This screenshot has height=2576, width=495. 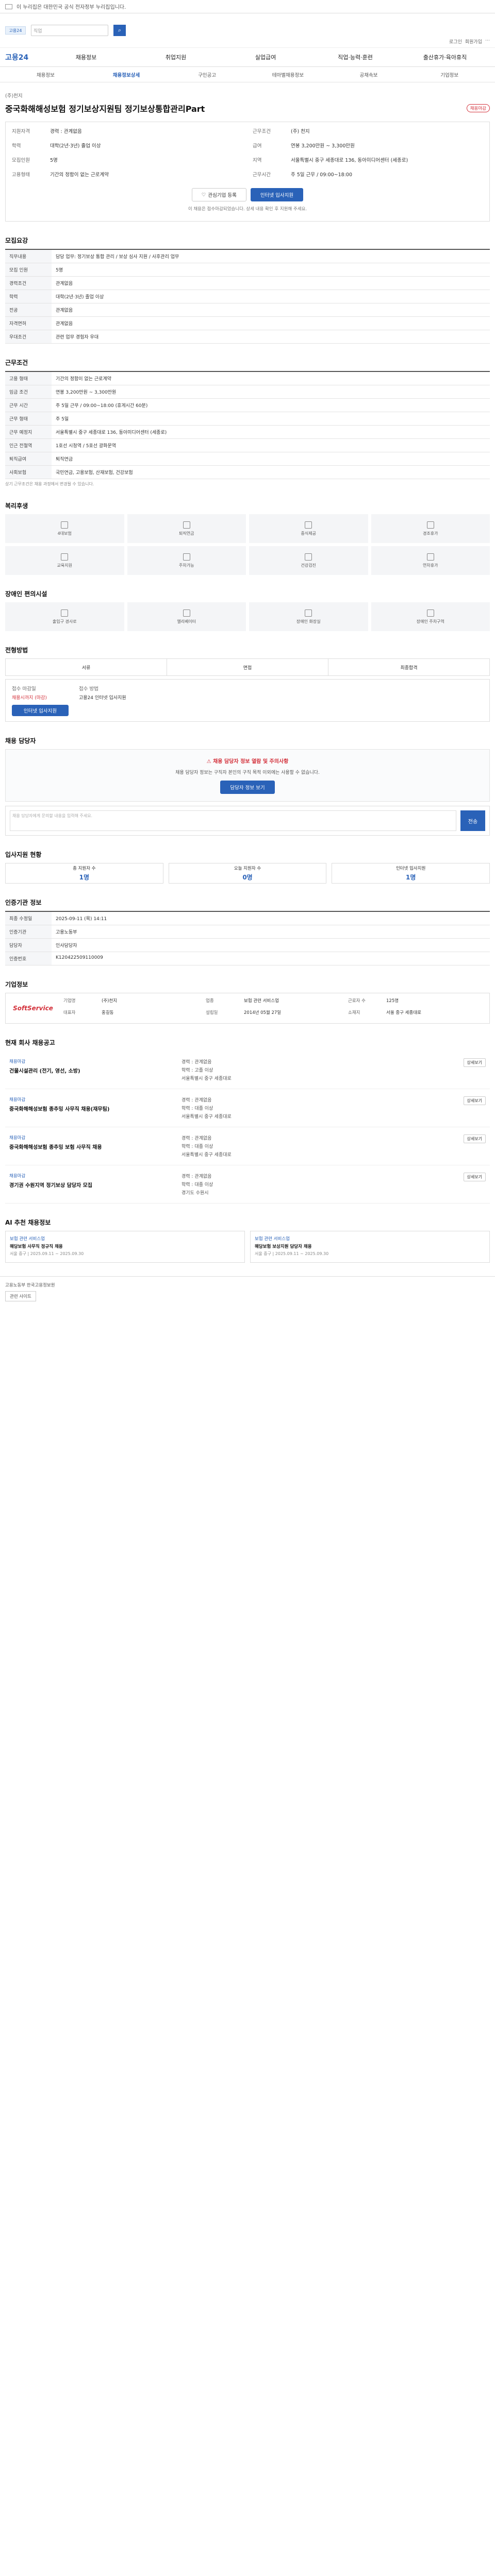 What do you see at coordinates (176, 57) in the screenshot?
I see `nav-item-support: 취업지원` at bounding box center [176, 57].